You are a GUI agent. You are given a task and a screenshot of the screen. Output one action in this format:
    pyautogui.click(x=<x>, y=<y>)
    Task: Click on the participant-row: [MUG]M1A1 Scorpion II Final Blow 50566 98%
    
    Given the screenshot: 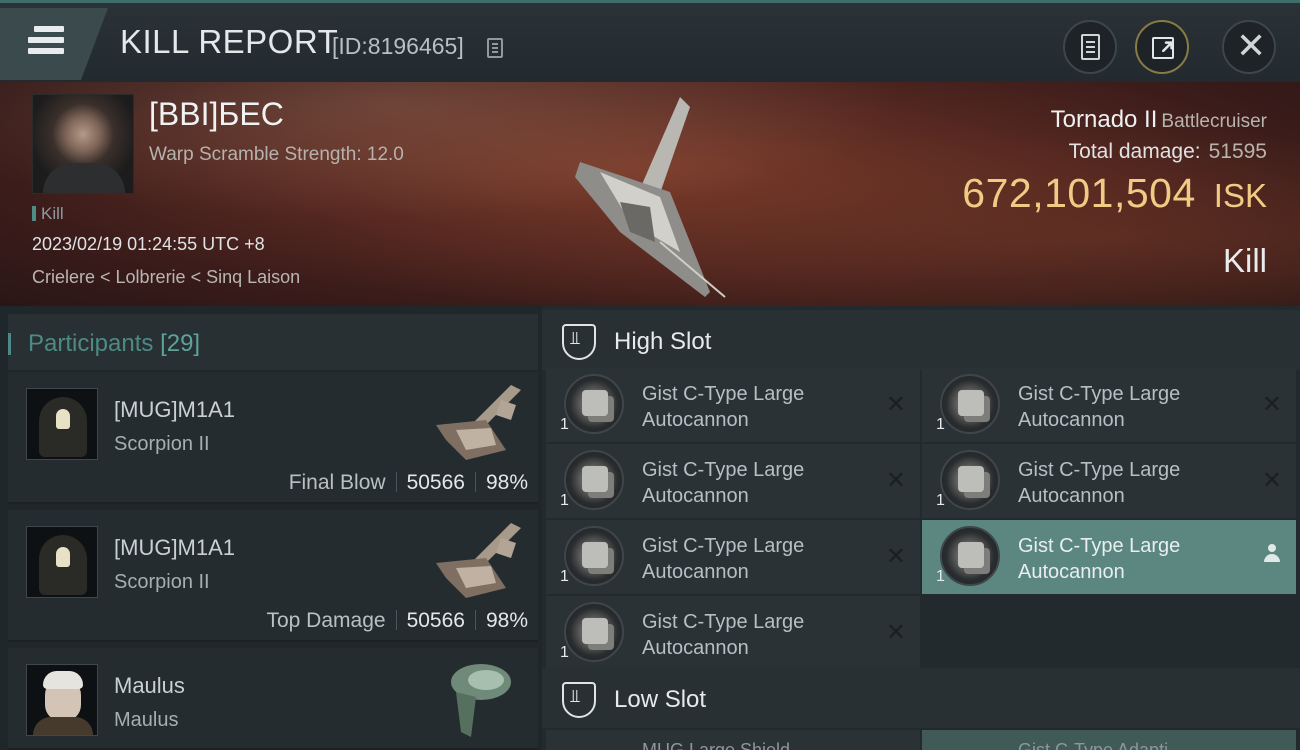 What is the action you would take?
    pyautogui.click(x=273, y=438)
    